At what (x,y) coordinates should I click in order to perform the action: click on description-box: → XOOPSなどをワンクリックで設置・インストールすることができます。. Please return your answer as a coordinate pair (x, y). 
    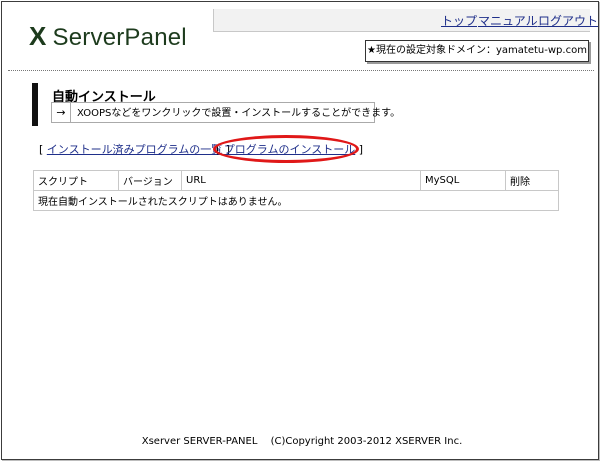
    Looking at the image, I should click on (225, 112).